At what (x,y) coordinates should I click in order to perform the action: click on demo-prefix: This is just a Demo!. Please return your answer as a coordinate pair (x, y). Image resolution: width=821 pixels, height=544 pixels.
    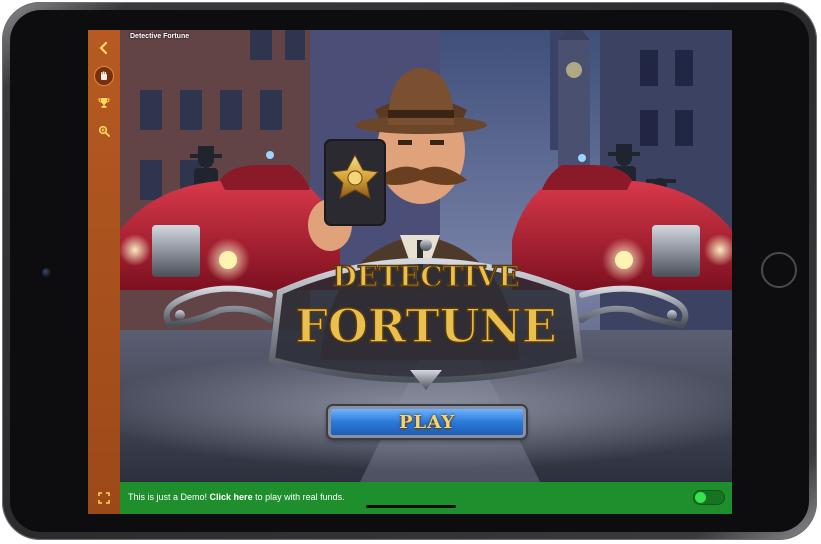
    Looking at the image, I should click on (168, 497).